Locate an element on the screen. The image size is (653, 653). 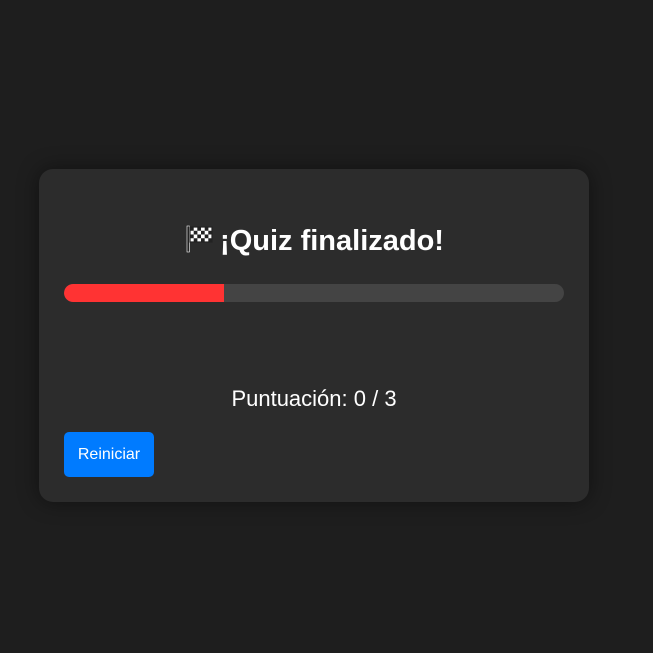
score-text: Puntuación: 0 / 3 is located at coordinates (314, 398).